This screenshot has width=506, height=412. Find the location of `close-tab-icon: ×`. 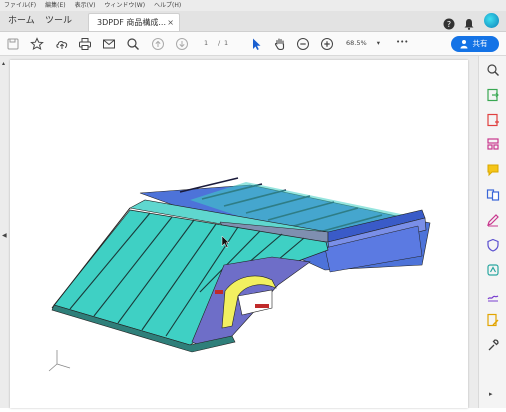

close-tab-icon: × is located at coordinates (170, 22).